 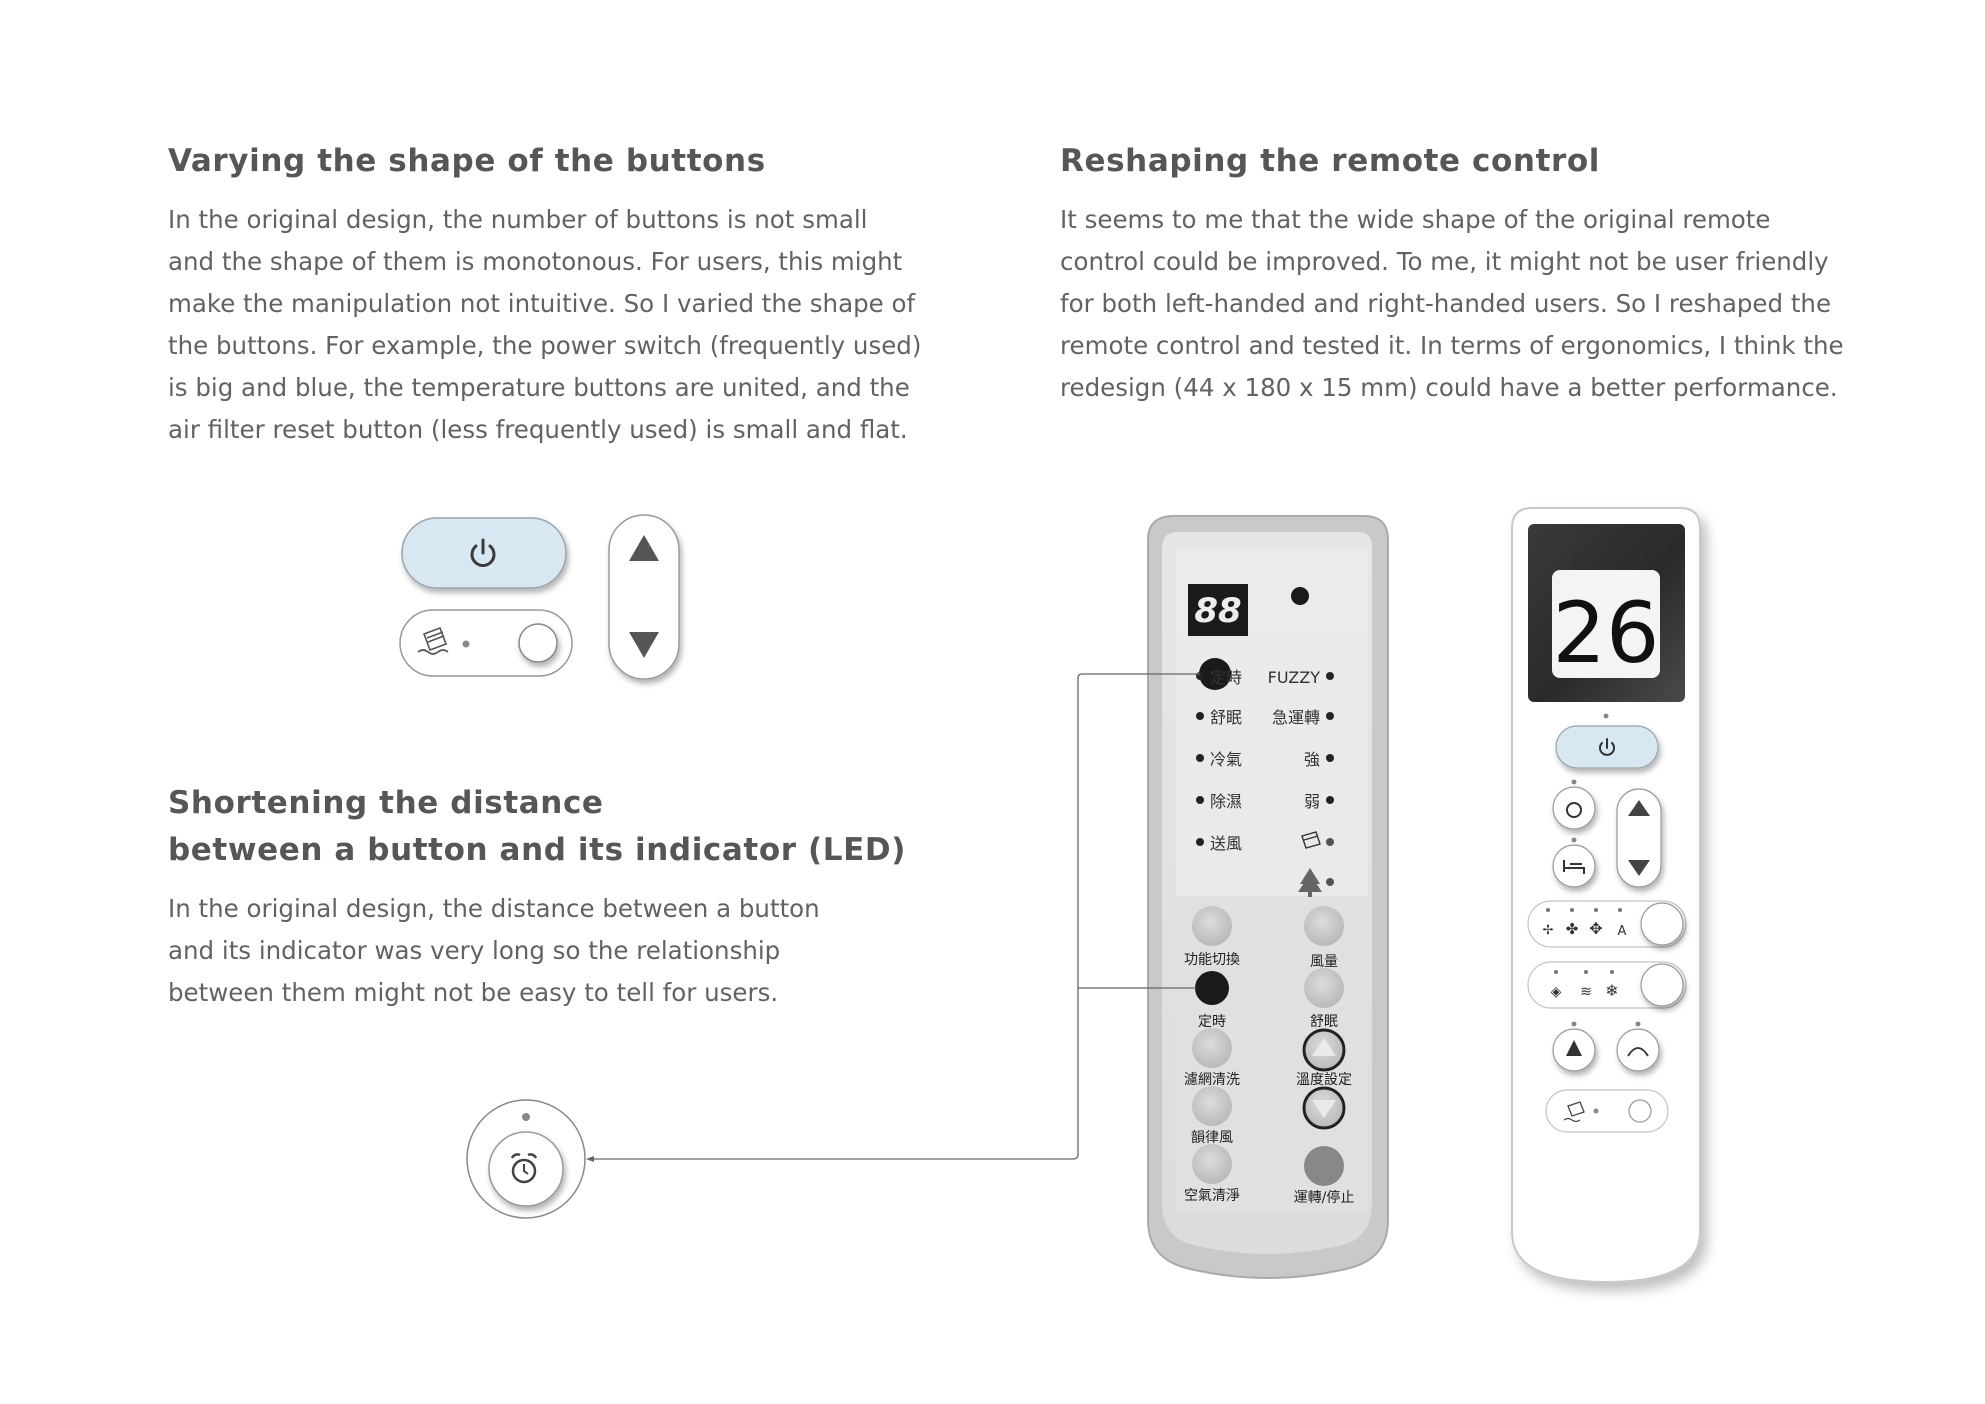 What do you see at coordinates (1574, 808) in the screenshot?
I see `alarm-button` at bounding box center [1574, 808].